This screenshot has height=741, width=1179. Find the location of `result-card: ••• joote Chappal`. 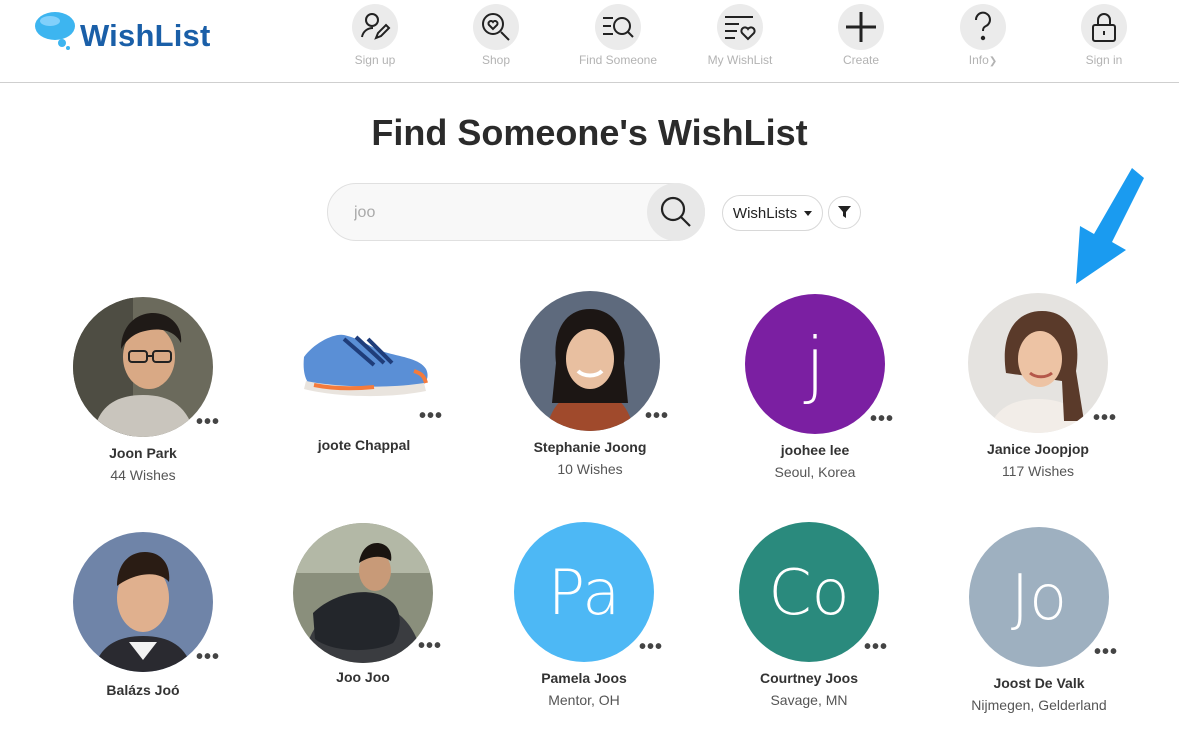

result-card: ••• joote Chappal is located at coordinates (364, 375).